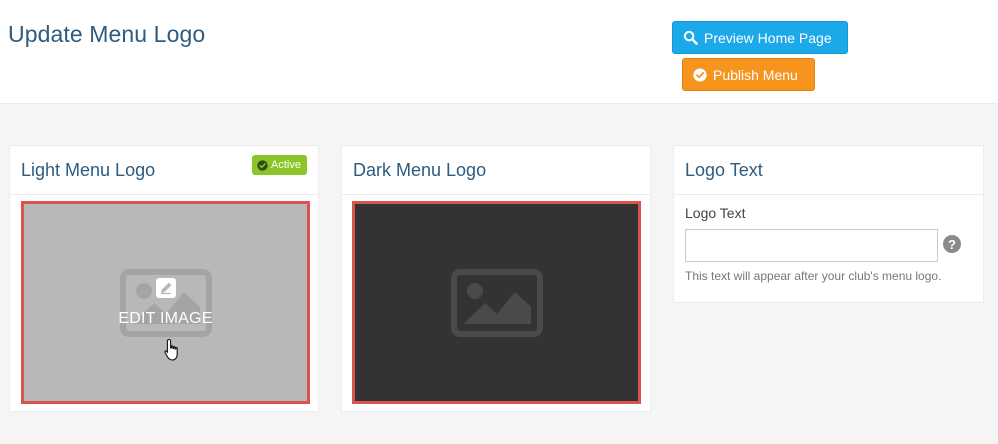  Describe the element at coordinates (420, 170) in the screenshot. I see `panel-title: Dark Menu Logo` at that location.